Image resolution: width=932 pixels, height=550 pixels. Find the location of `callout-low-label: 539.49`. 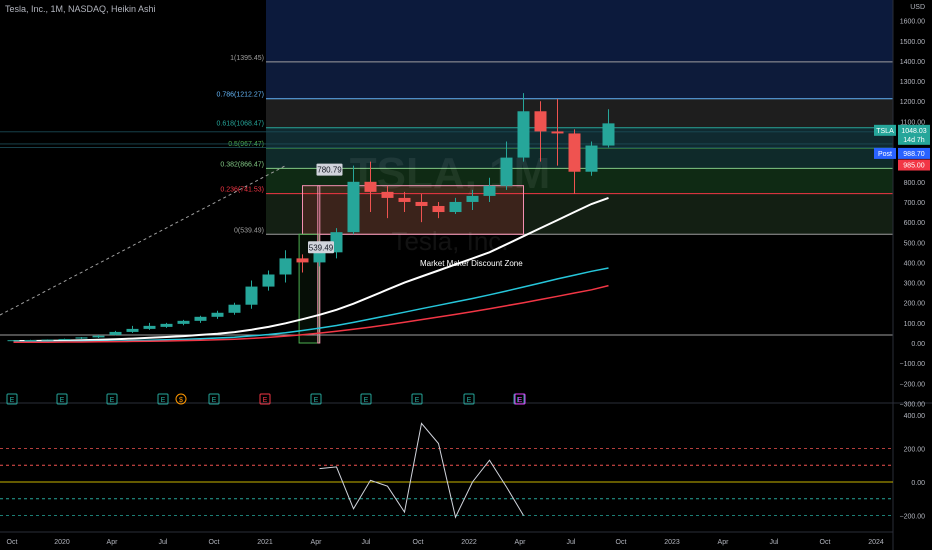

callout-low-label: 539.49 is located at coordinates (321, 247).